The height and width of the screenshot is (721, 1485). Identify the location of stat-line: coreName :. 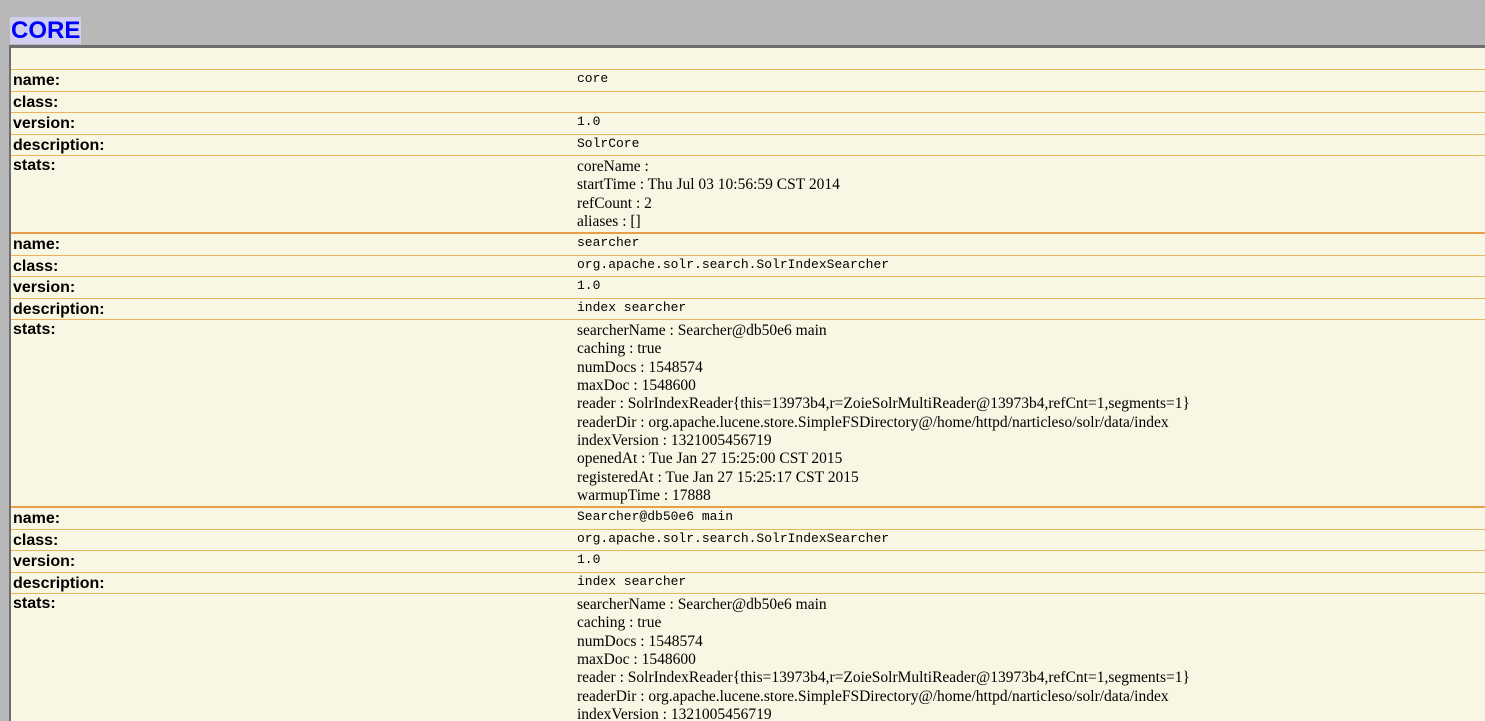
(613, 166).